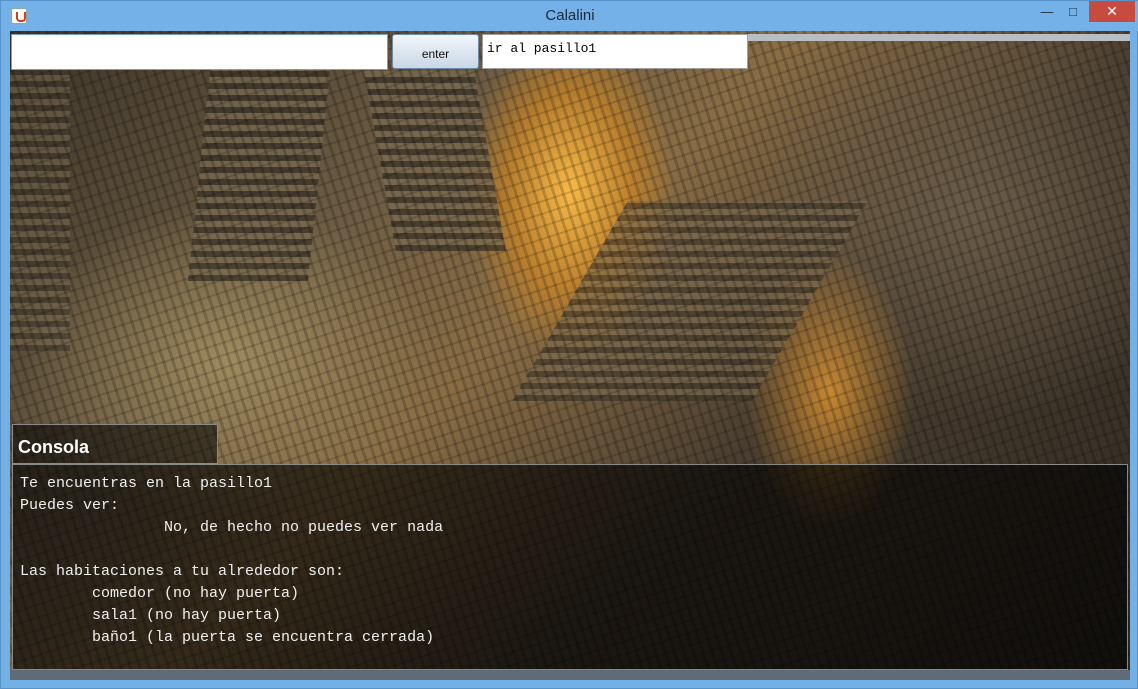 This screenshot has height=689, width=1138. What do you see at coordinates (160, 593) in the screenshot?
I see `console-line: comedor (no hay puerta)` at bounding box center [160, 593].